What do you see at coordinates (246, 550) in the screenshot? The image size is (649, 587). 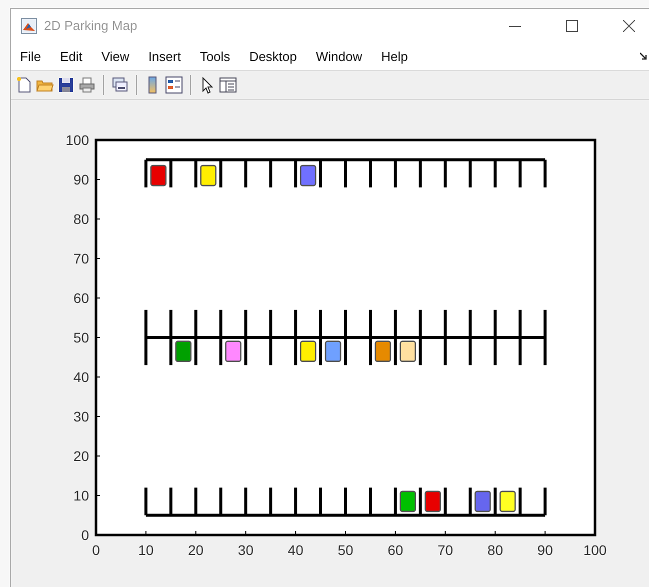 I see `x-tick-label: 30` at bounding box center [246, 550].